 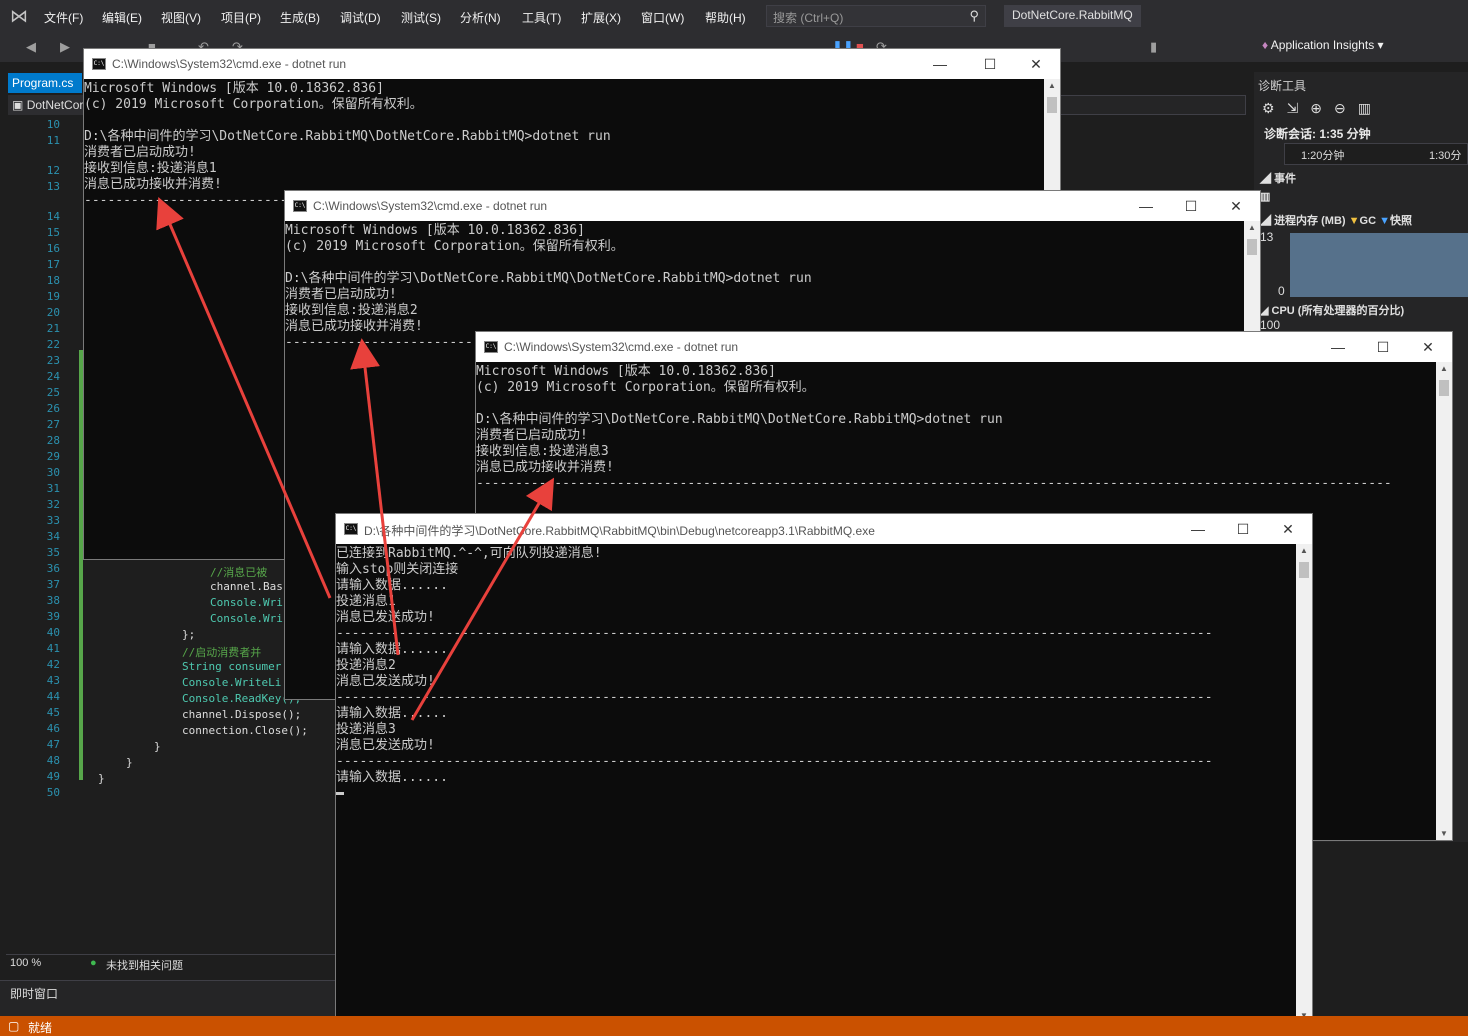 What do you see at coordinates (53, 140) in the screenshot?
I see `line-number: 11` at bounding box center [53, 140].